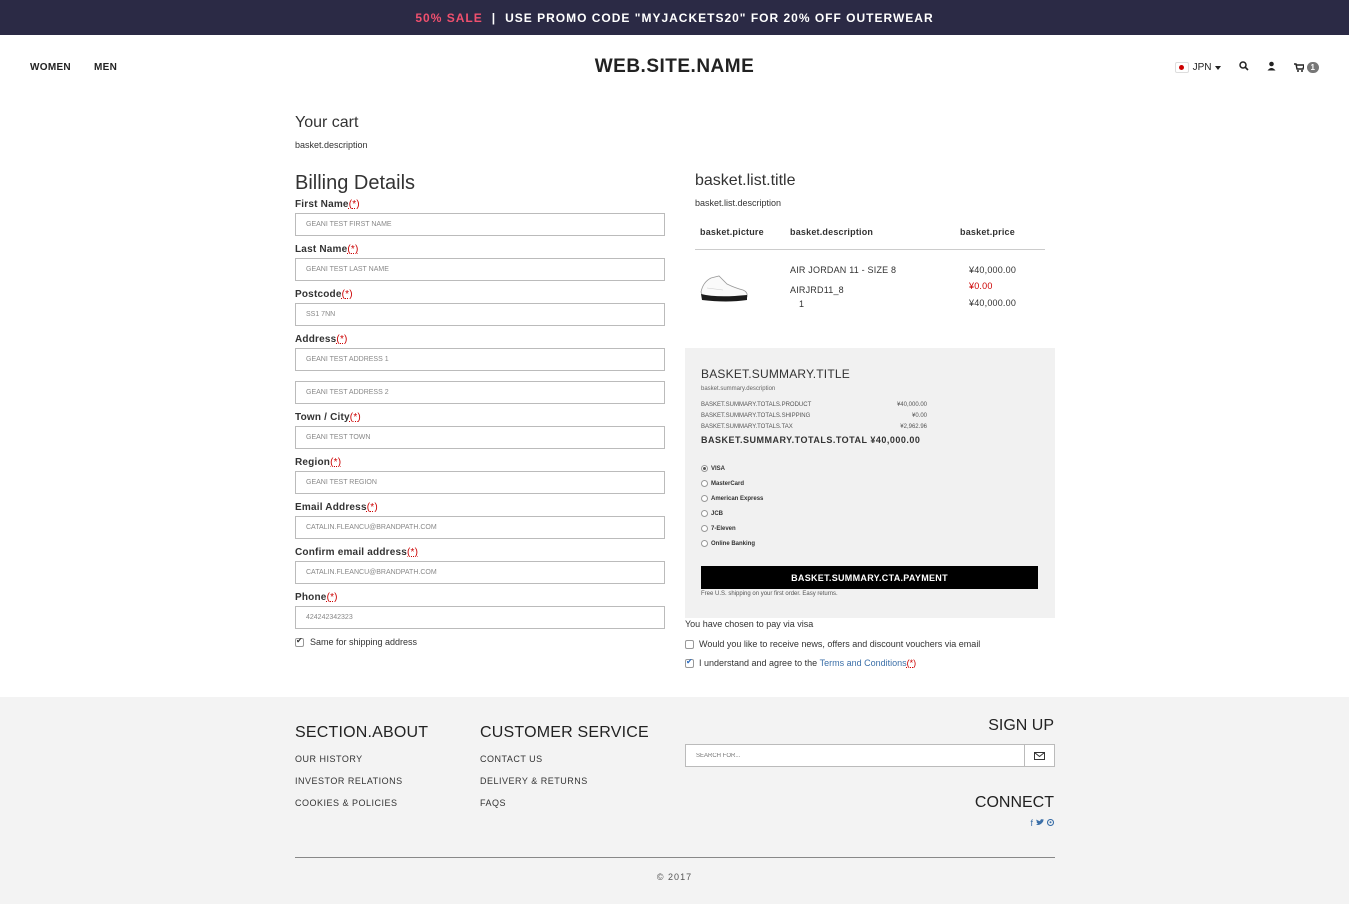 The height and width of the screenshot is (904, 1349). Describe the element at coordinates (718, 528) in the screenshot. I see `payment-option-7eleven: 7-Eleven` at that location.